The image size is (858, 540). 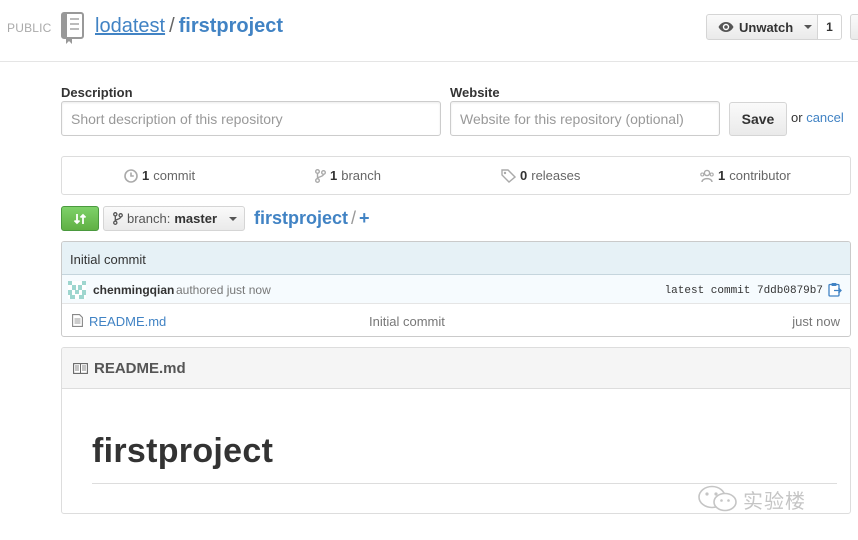 What do you see at coordinates (334, 175) in the screenshot?
I see `branches-count: 1` at bounding box center [334, 175].